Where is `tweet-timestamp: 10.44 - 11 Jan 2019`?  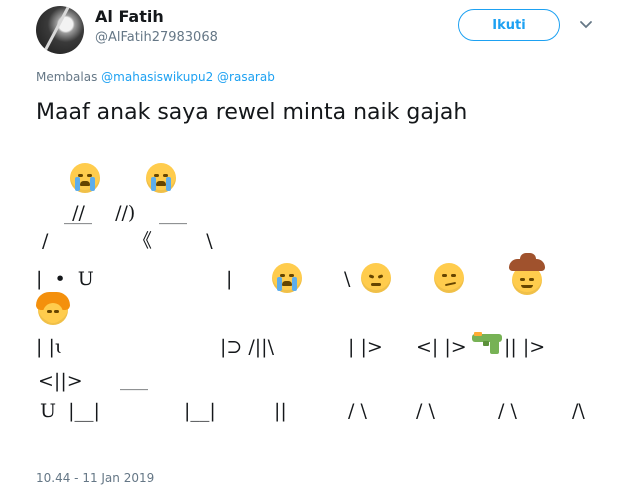
tweet-timestamp: 10.44 - 11 Jan 2019 is located at coordinates (95, 478).